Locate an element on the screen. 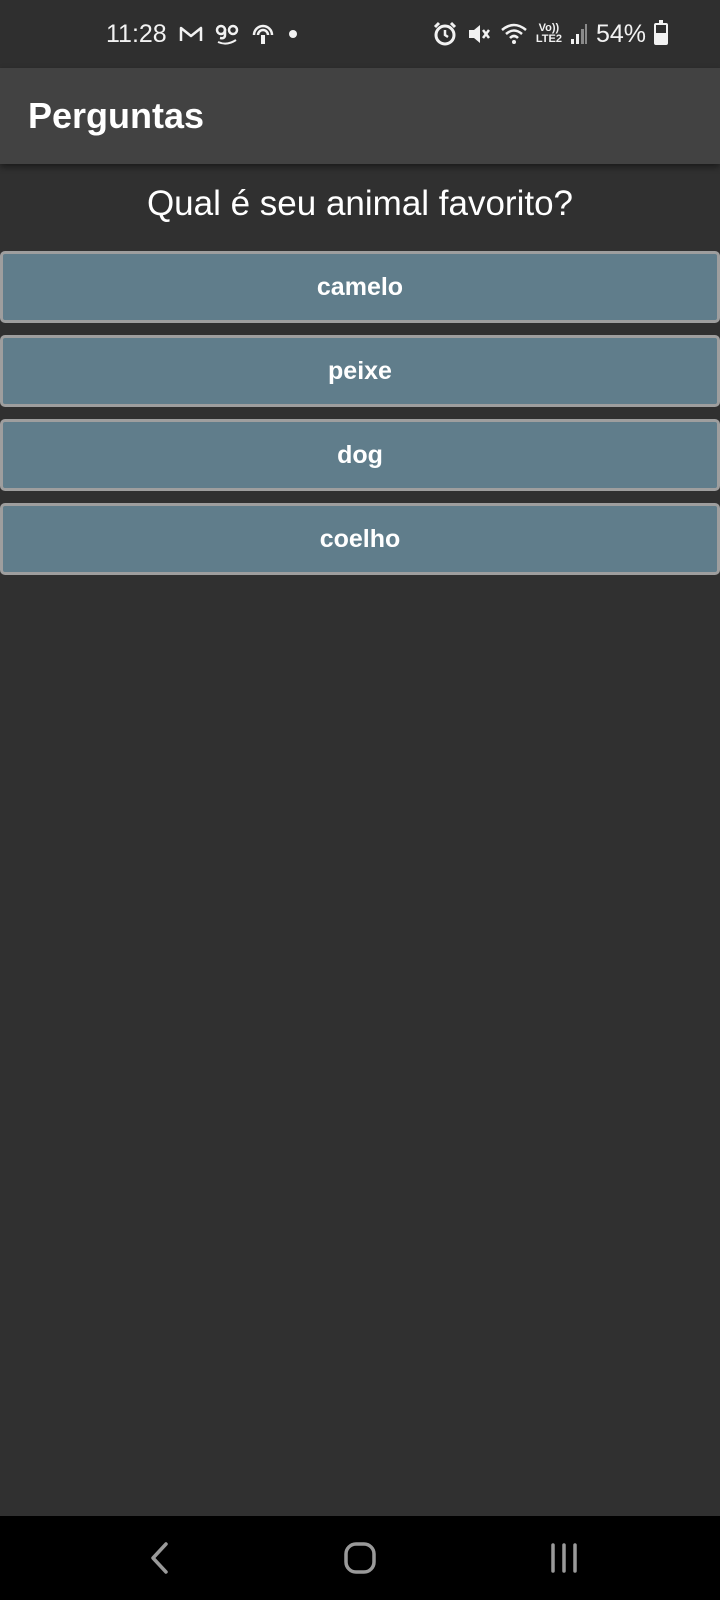 Image resolution: width=720 pixels, height=1600 pixels. navigation-bar is located at coordinates (360, 1558).